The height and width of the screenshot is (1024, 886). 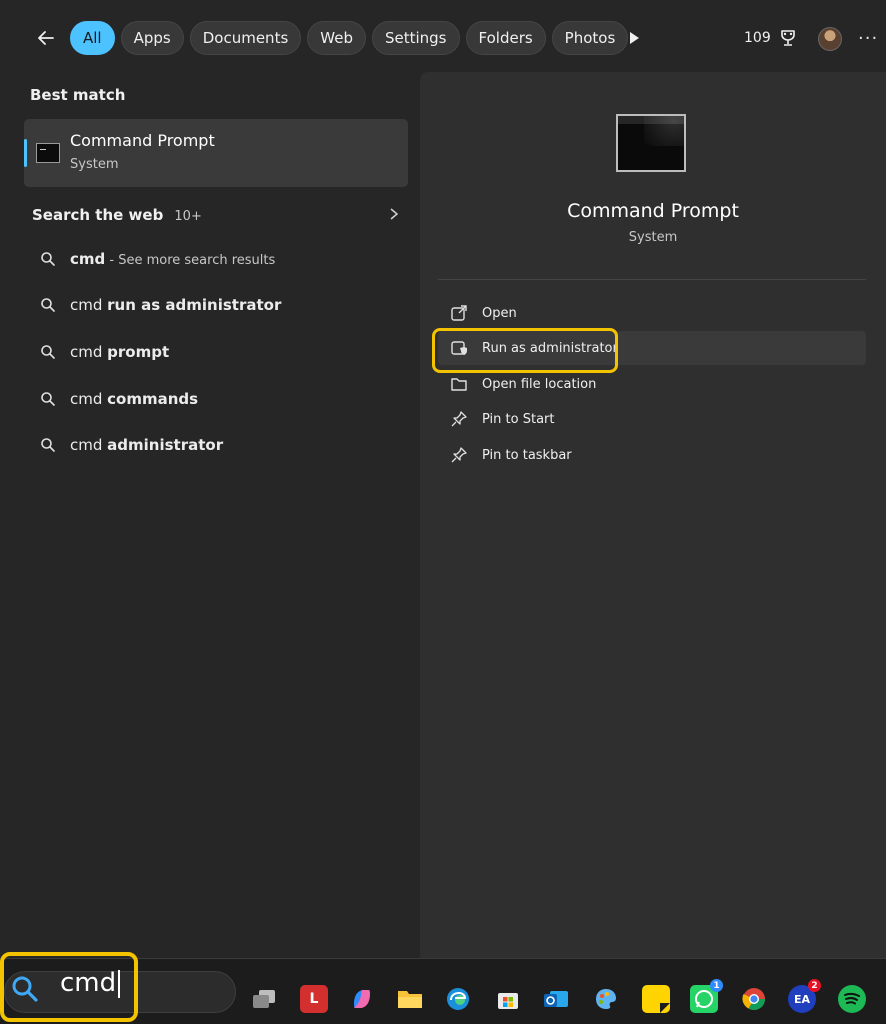 I want to click on detail-app-name: Command Prompt, so click(x=653, y=211).